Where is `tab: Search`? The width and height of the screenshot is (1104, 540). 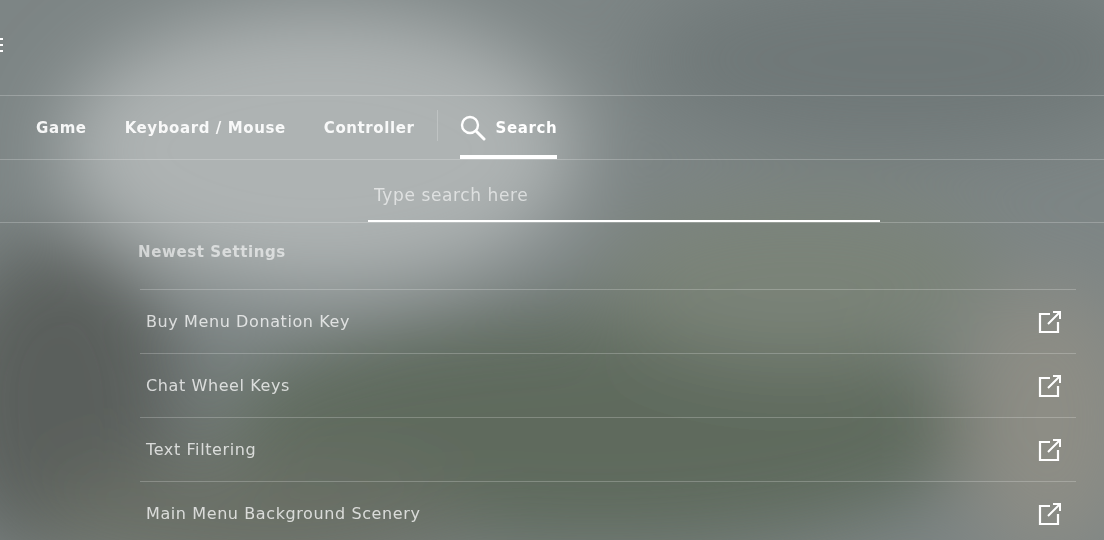 tab: Search is located at coordinates (508, 127).